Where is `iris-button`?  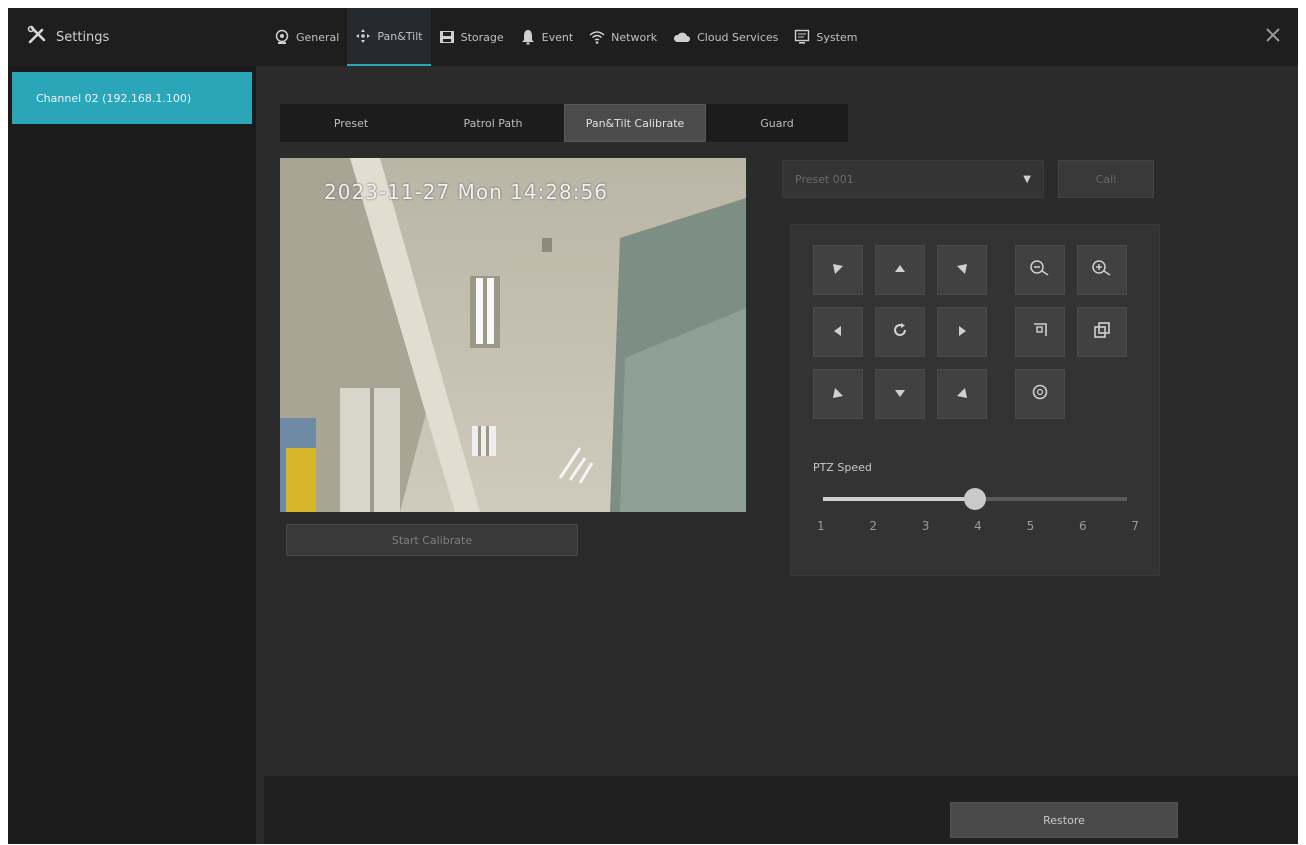
iris-button is located at coordinates (1040, 394).